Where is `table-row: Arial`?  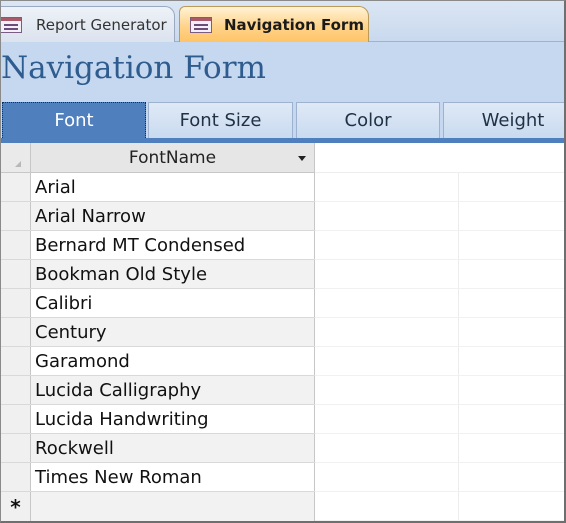 table-row: Arial is located at coordinates (158, 187).